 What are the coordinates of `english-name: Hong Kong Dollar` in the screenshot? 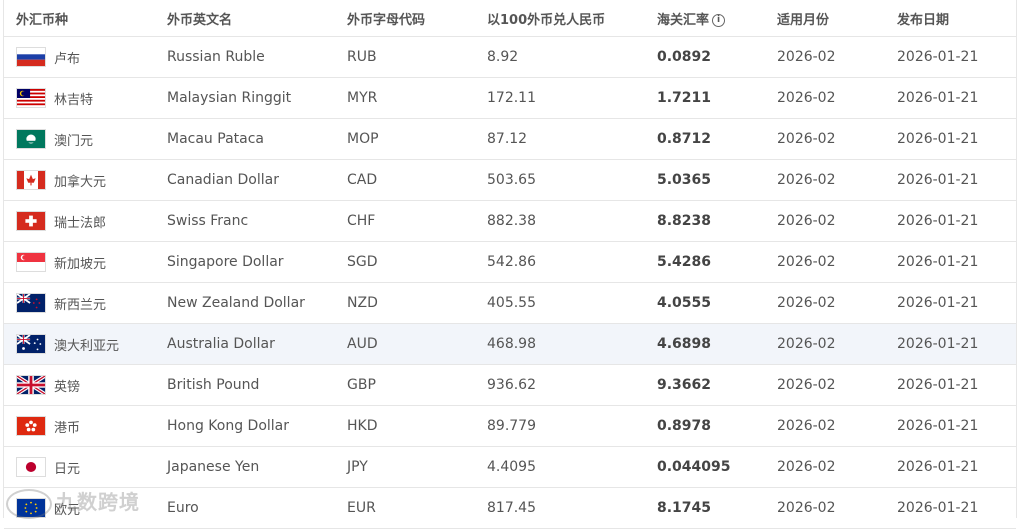 It's located at (228, 426).